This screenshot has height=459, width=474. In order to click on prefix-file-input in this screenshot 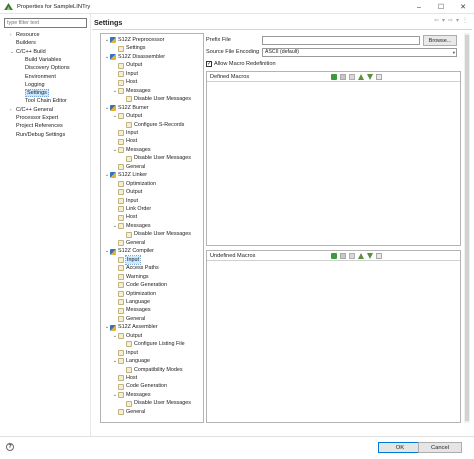, I will do `click(341, 40)`.